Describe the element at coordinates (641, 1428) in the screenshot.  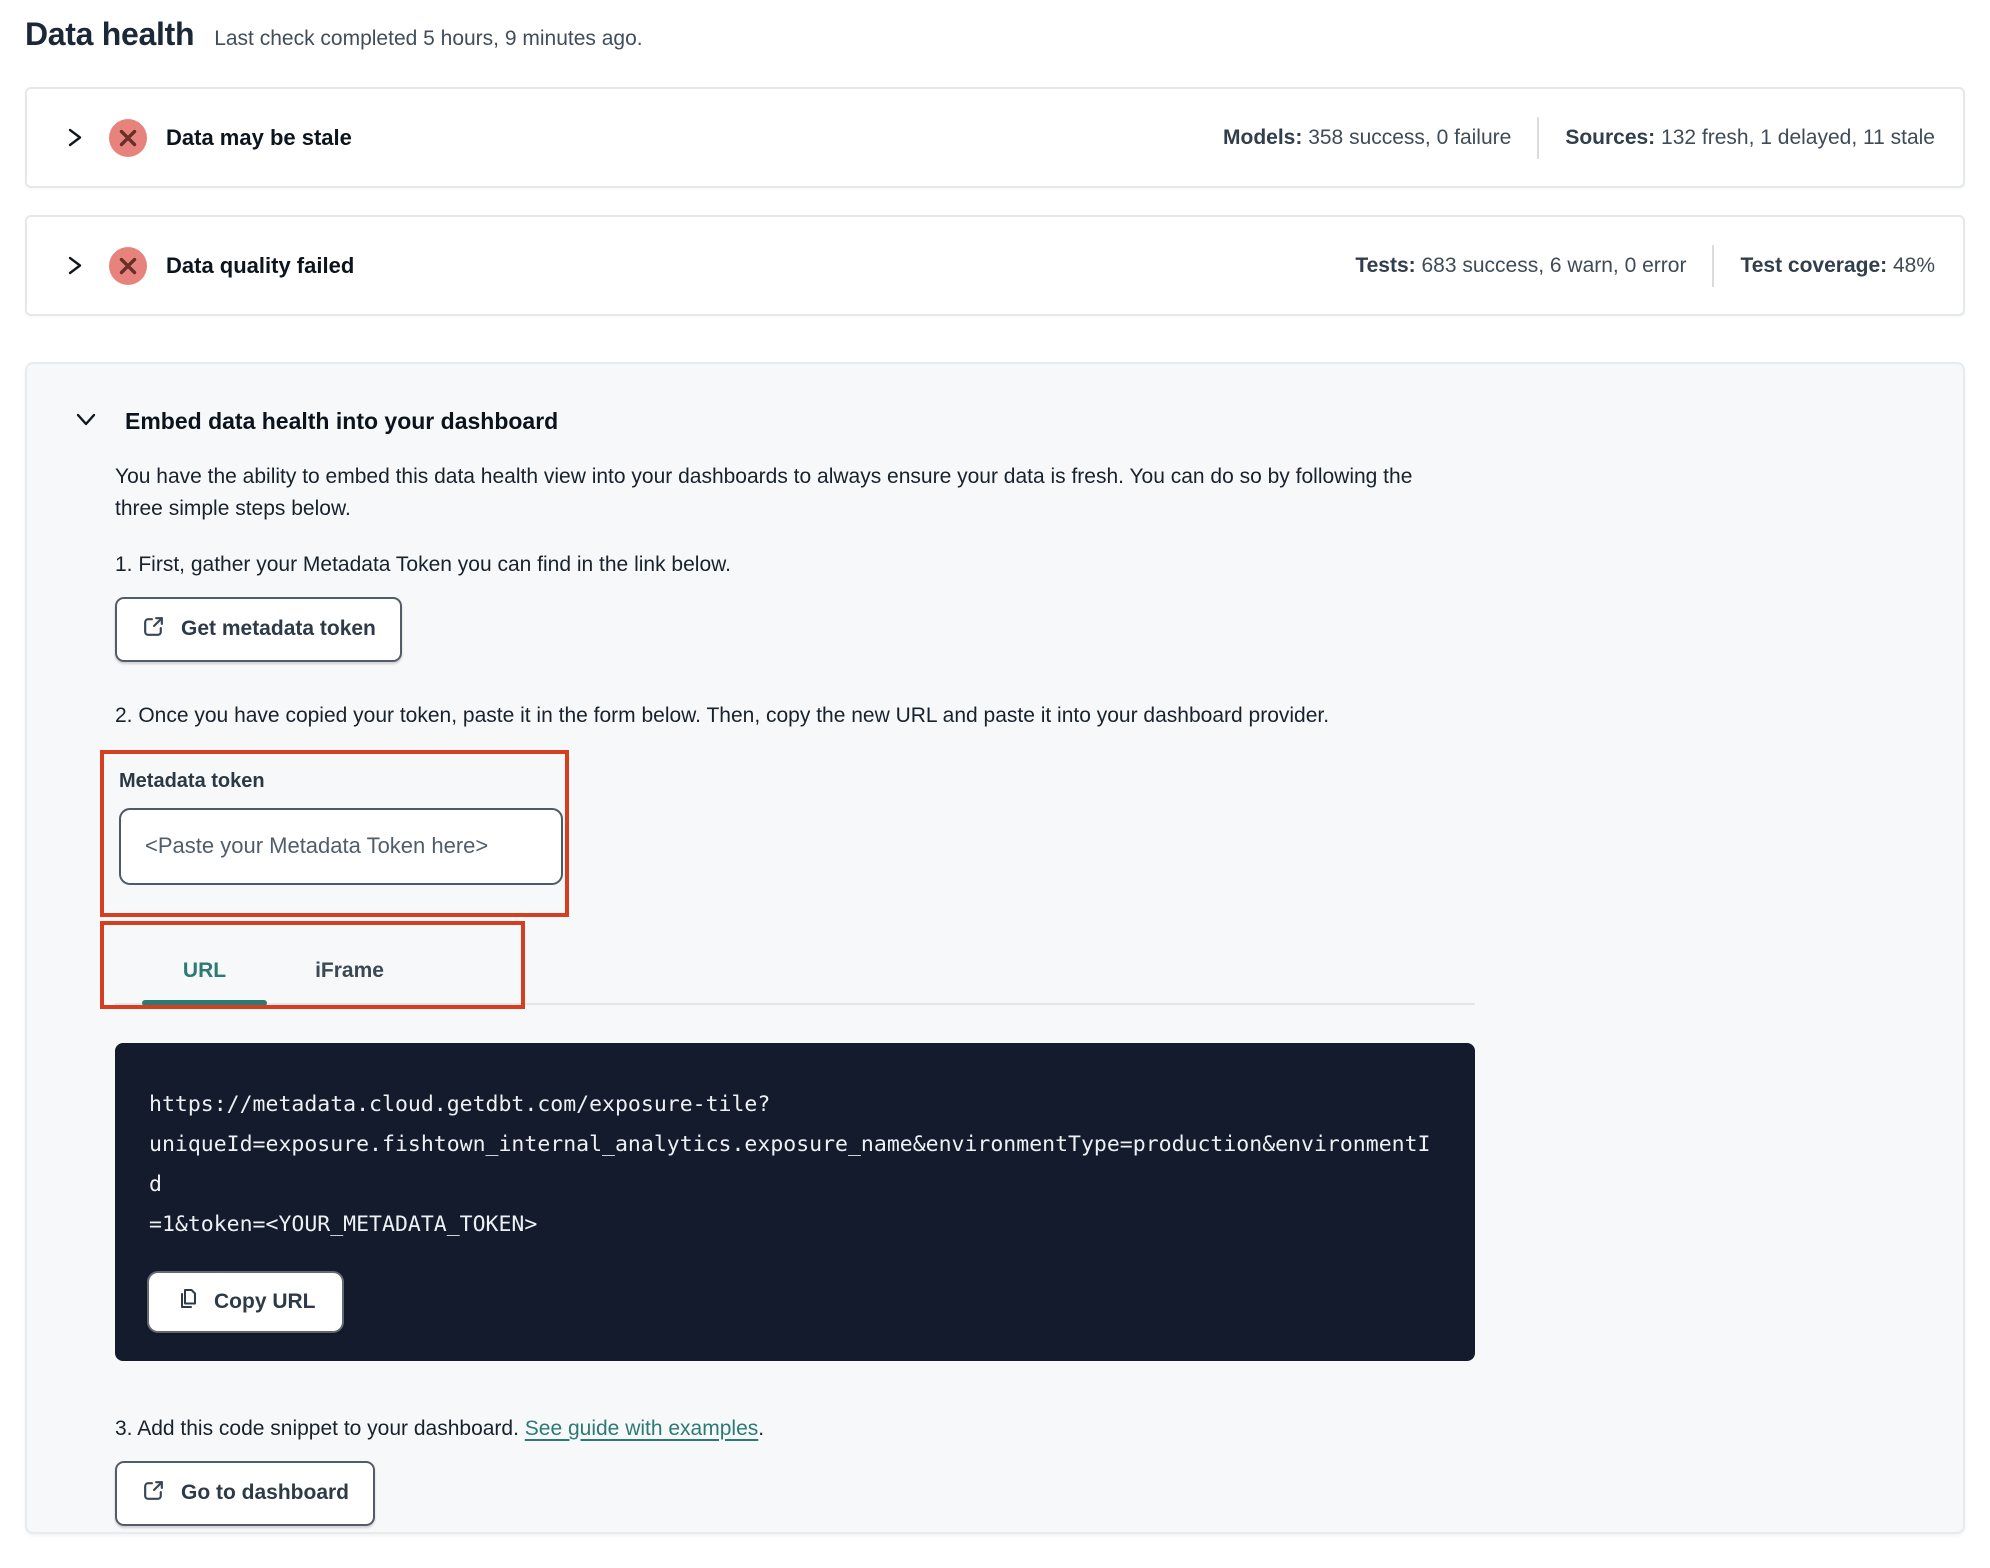
I see `see-guide-link: See guide with examples` at that location.